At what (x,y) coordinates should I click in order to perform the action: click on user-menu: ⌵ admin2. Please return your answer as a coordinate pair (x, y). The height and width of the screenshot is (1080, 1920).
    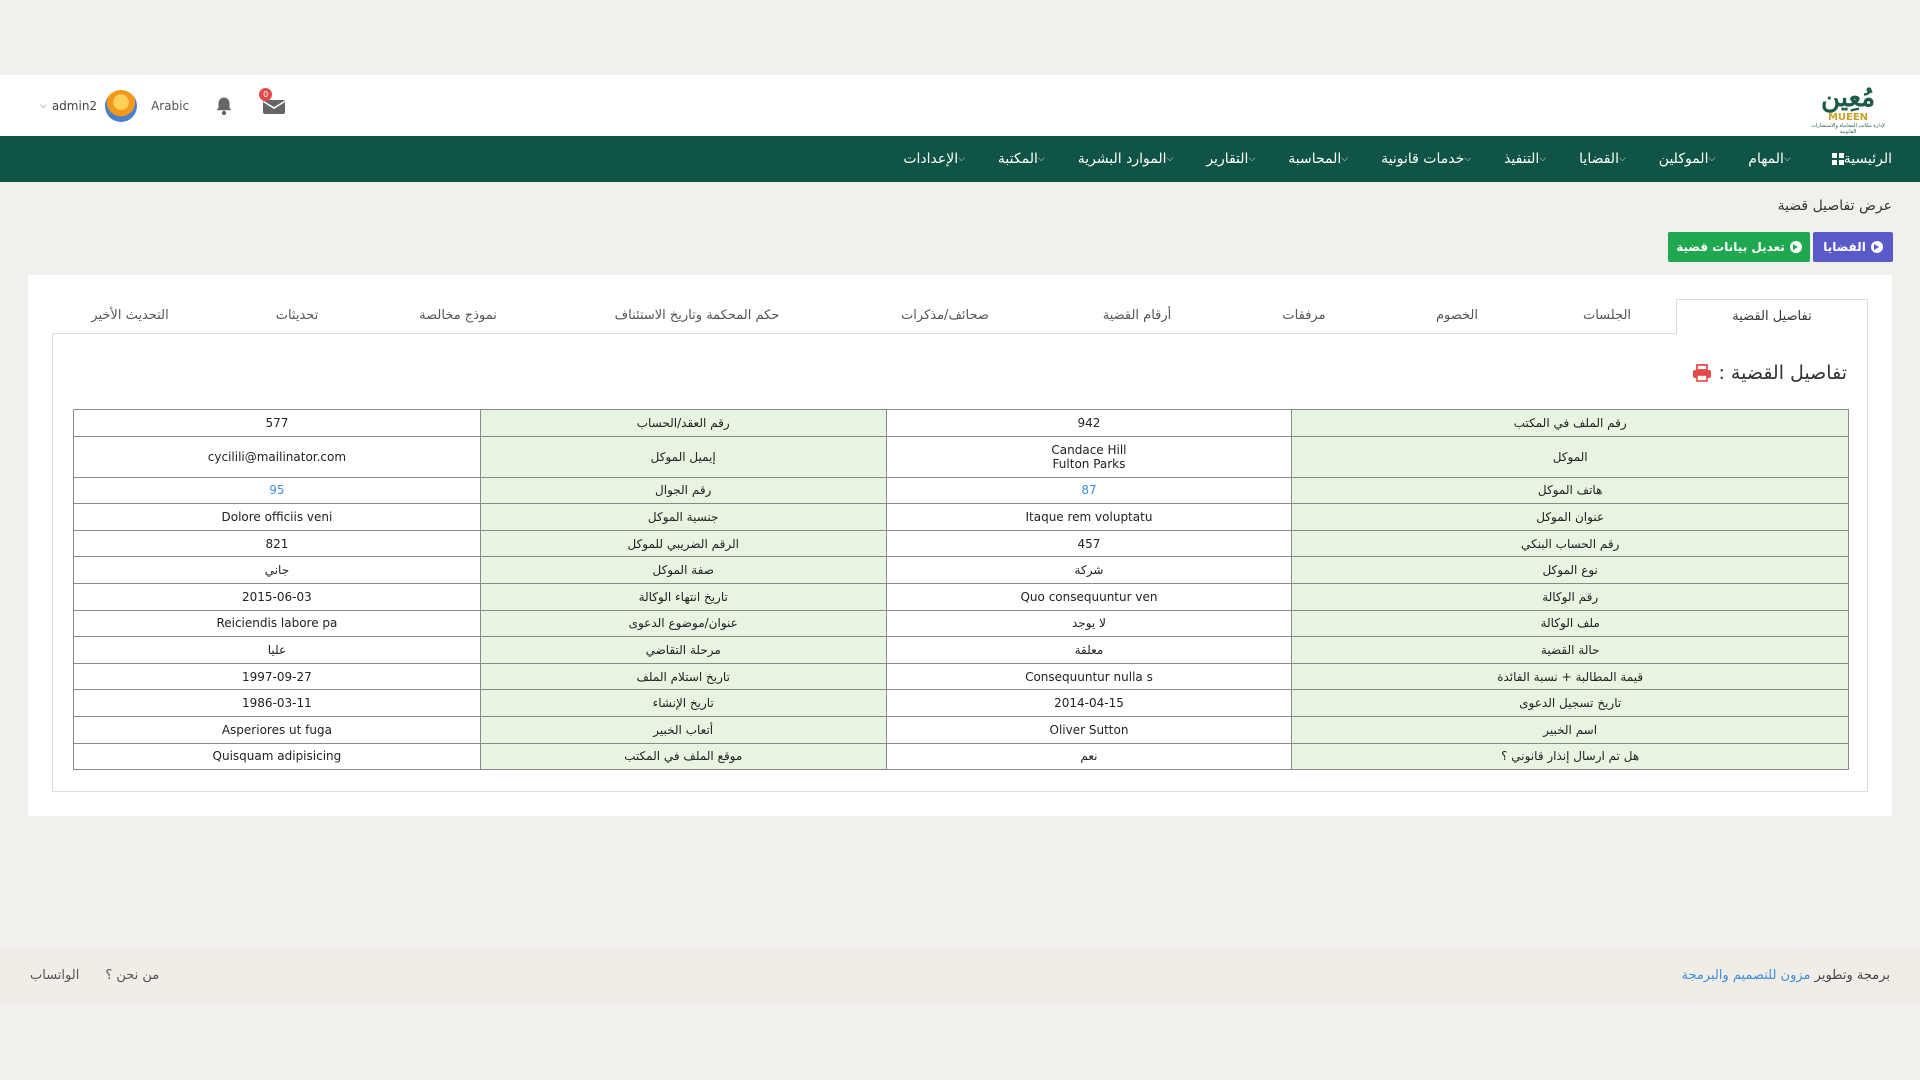
    Looking at the image, I should click on (89, 106).